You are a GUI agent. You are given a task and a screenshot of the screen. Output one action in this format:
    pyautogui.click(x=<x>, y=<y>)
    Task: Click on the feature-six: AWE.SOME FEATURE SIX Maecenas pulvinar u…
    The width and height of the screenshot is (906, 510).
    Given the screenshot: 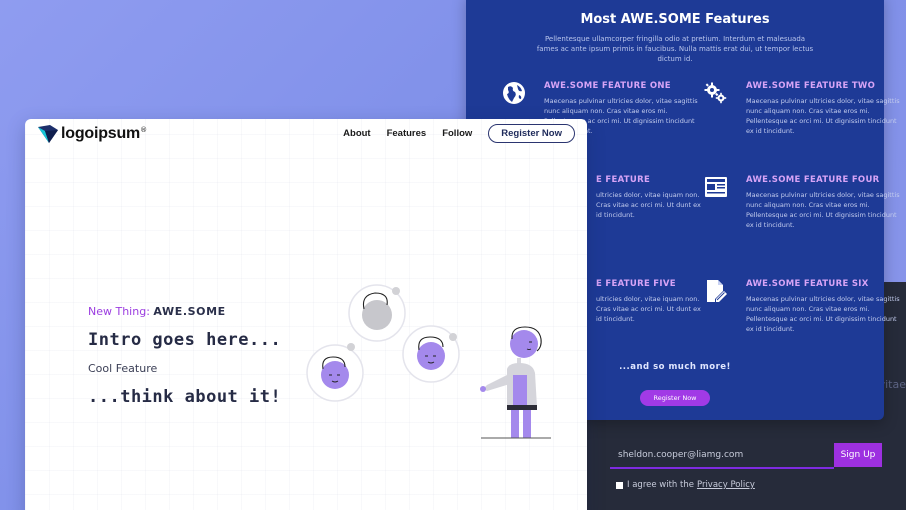 What is the action you would take?
    pyautogui.click(x=806, y=306)
    